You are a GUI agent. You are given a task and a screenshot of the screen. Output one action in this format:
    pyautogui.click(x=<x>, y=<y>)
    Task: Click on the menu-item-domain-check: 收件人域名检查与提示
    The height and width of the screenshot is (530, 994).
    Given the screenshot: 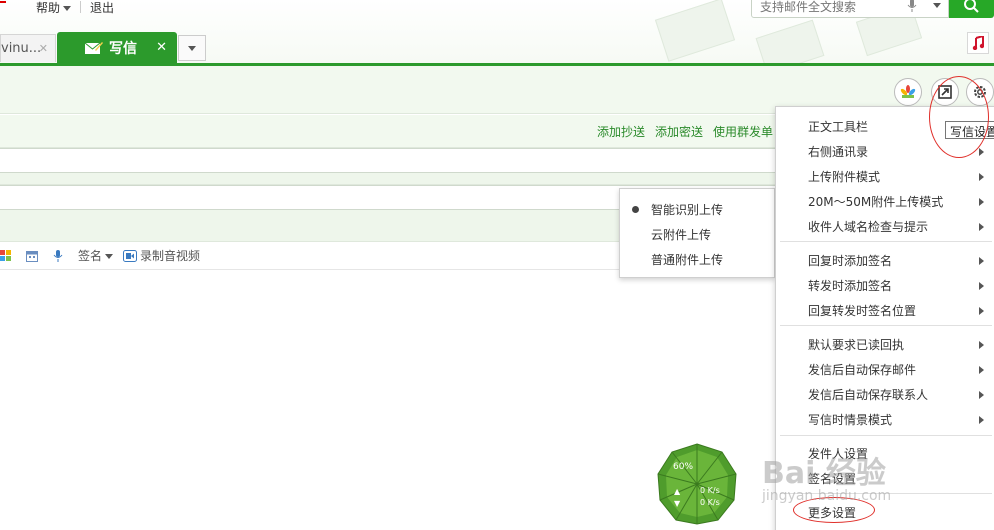 What is the action you would take?
    pyautogui.click(x=885, y=226)
    